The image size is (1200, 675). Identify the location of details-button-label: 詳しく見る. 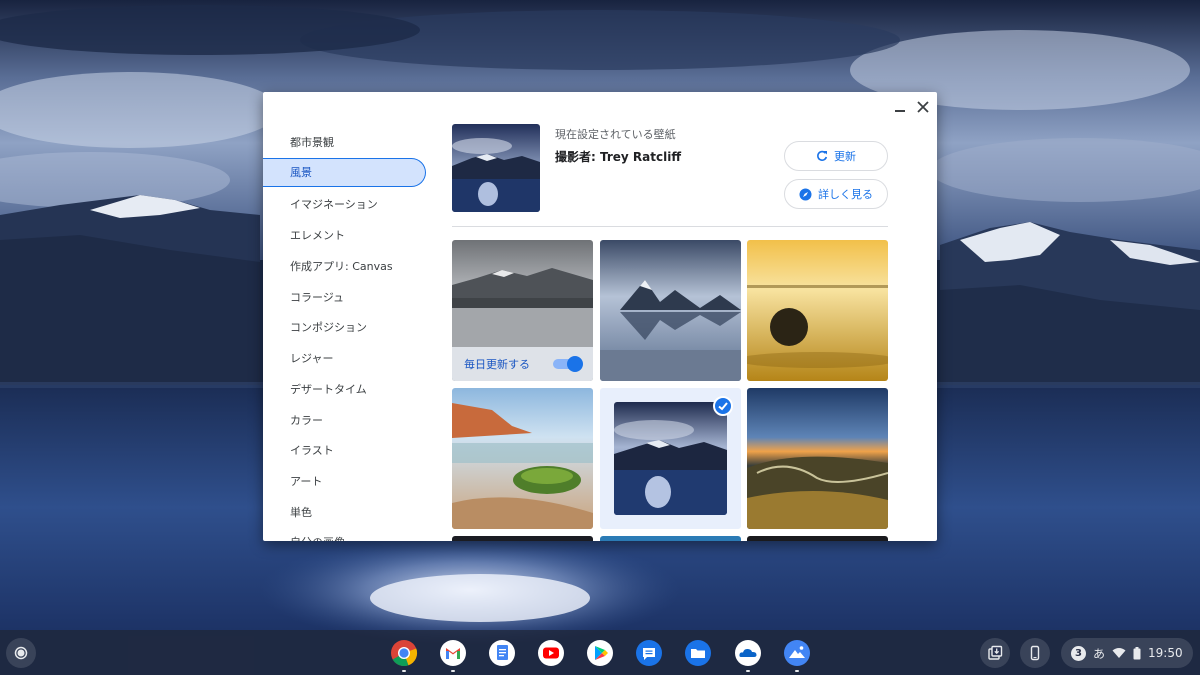
(845, 194).